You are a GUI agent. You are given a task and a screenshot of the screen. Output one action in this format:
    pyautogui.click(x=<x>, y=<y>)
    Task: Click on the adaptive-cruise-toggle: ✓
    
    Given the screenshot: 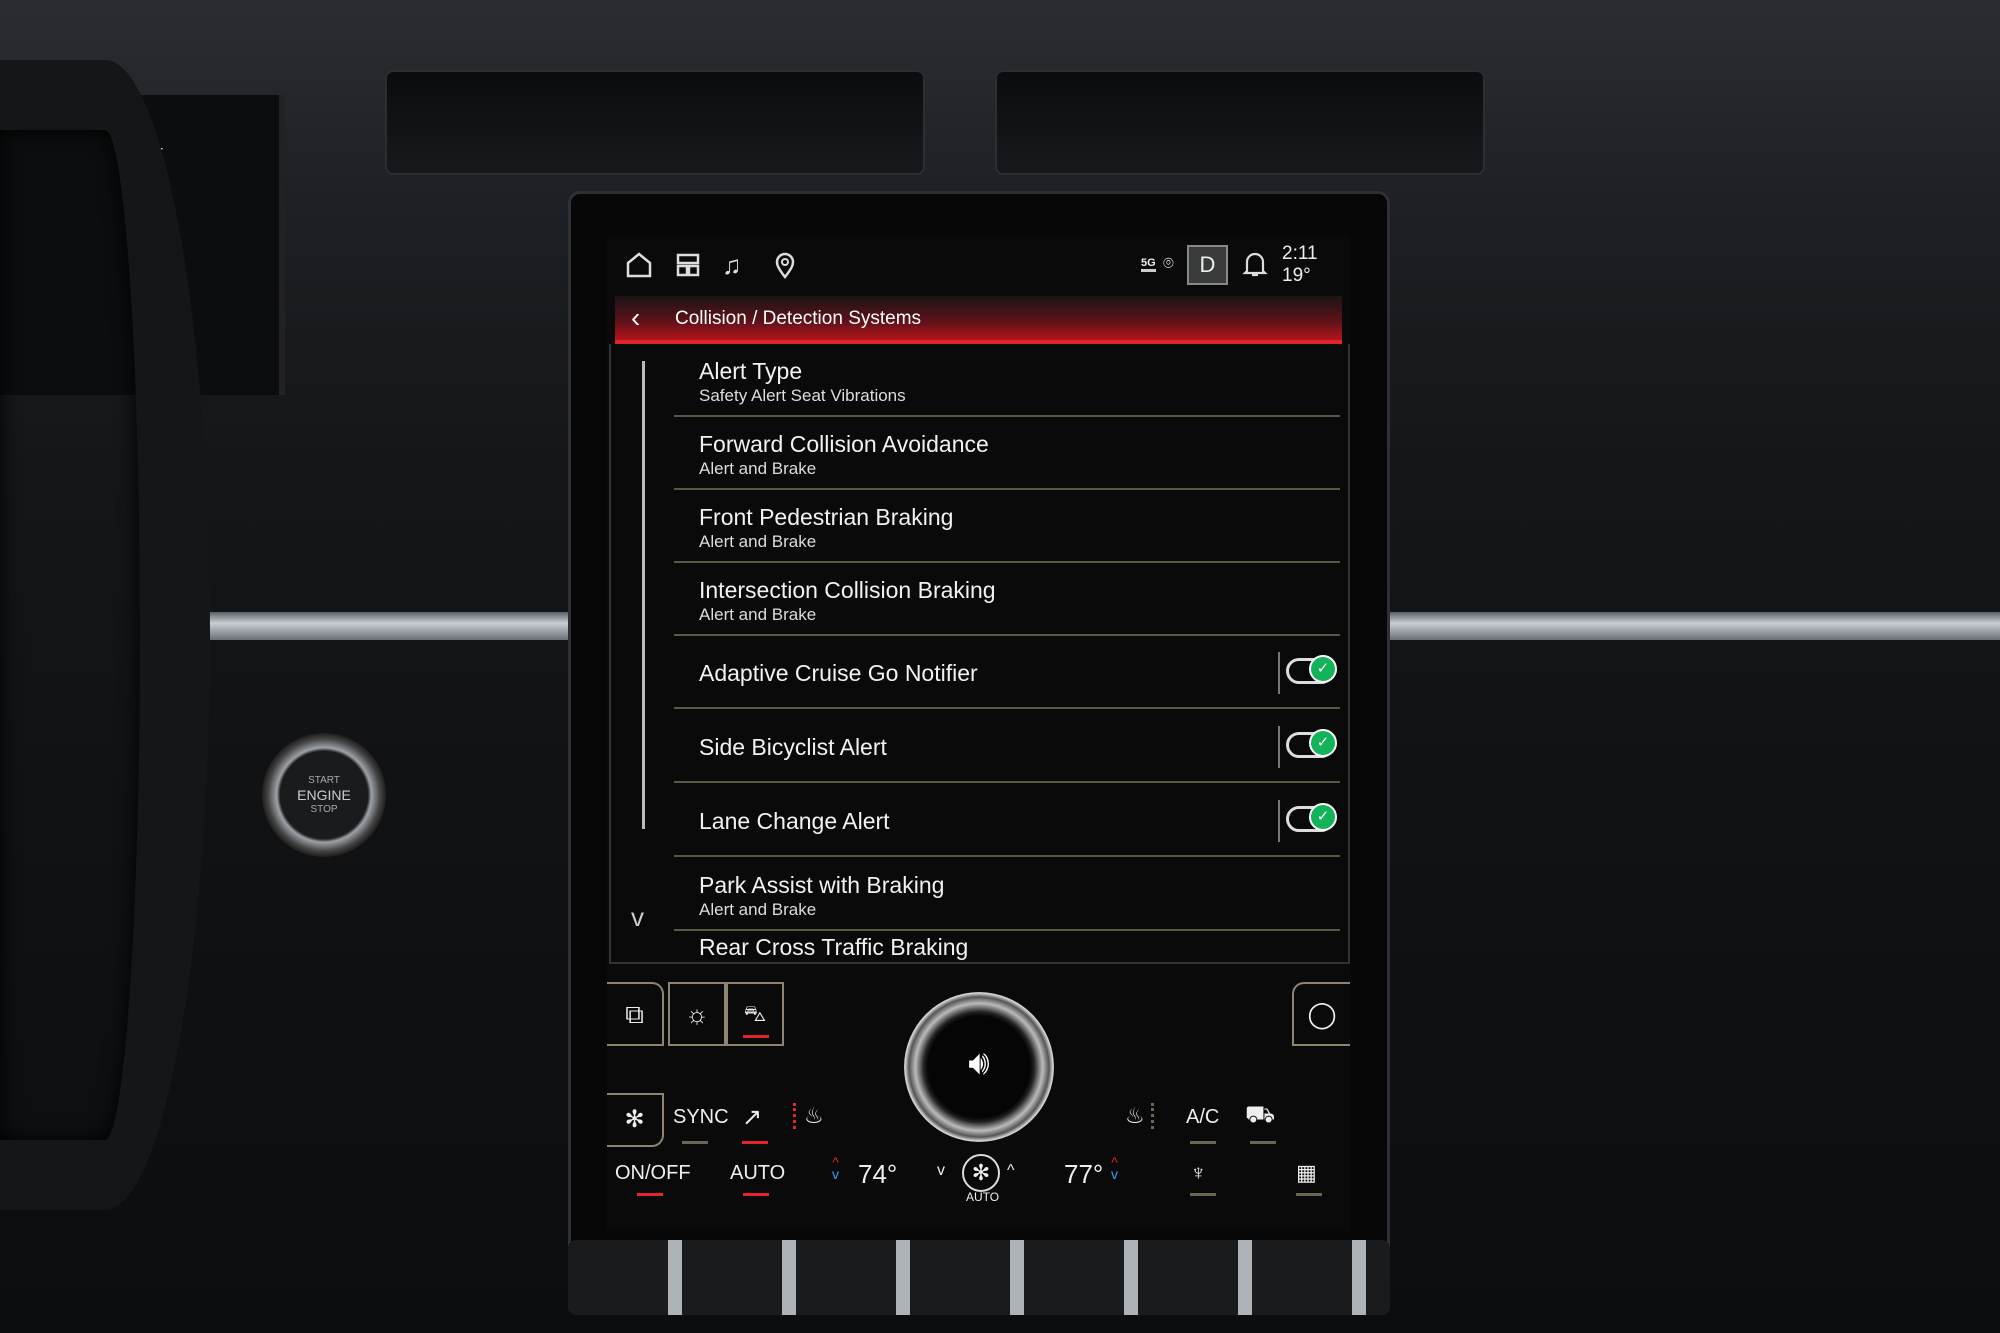 What is the action you would take?
    pyautogui.click(x=1311, y=669)
    